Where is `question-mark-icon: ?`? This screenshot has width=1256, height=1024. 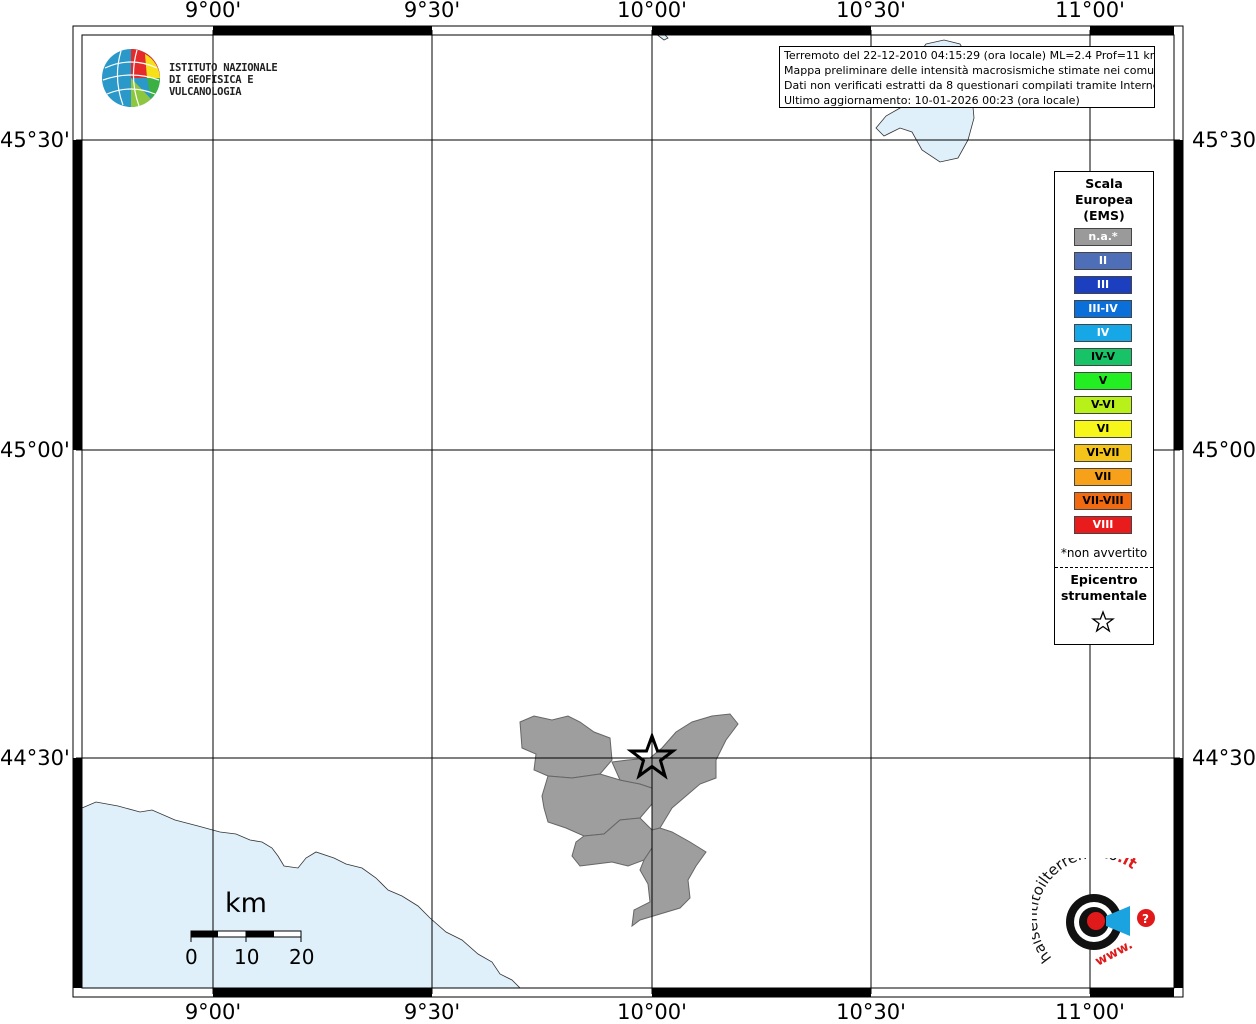 question-mark-icon: ? is located at coordinates (1145, 919).